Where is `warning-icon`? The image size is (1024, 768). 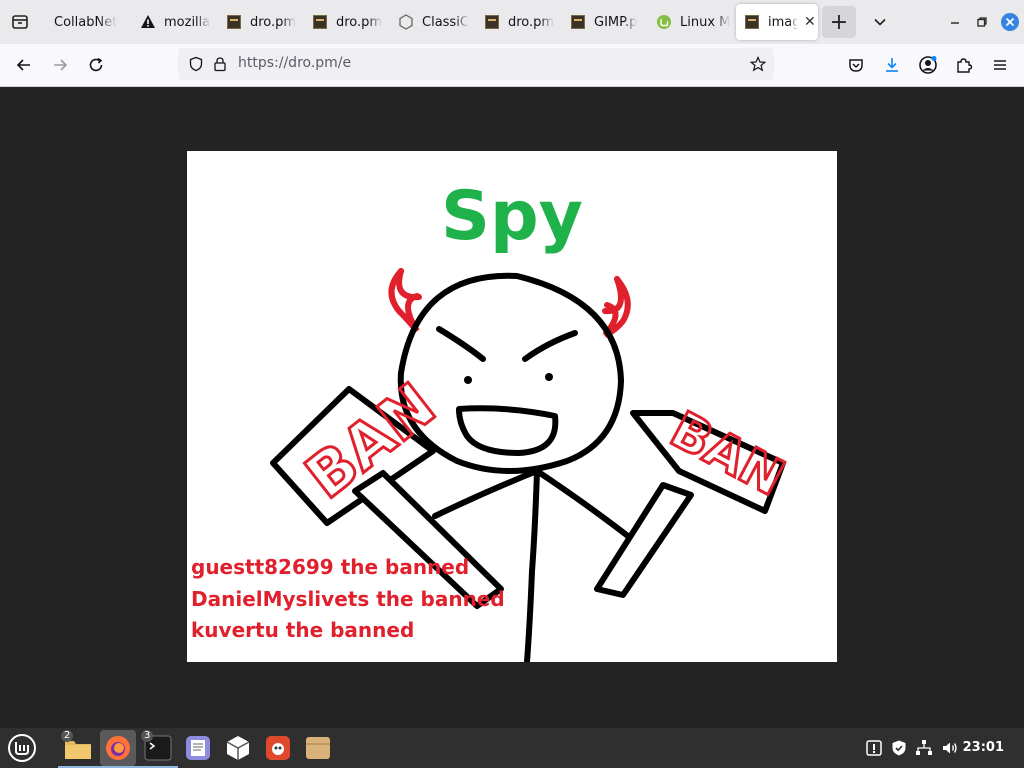
warning-icon is located at coordinates (148, 22).